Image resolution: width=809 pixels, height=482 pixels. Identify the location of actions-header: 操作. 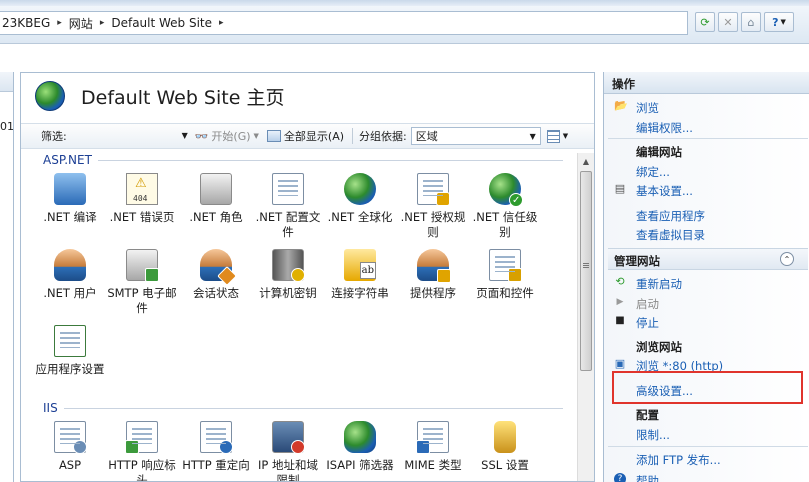
(706, 83).